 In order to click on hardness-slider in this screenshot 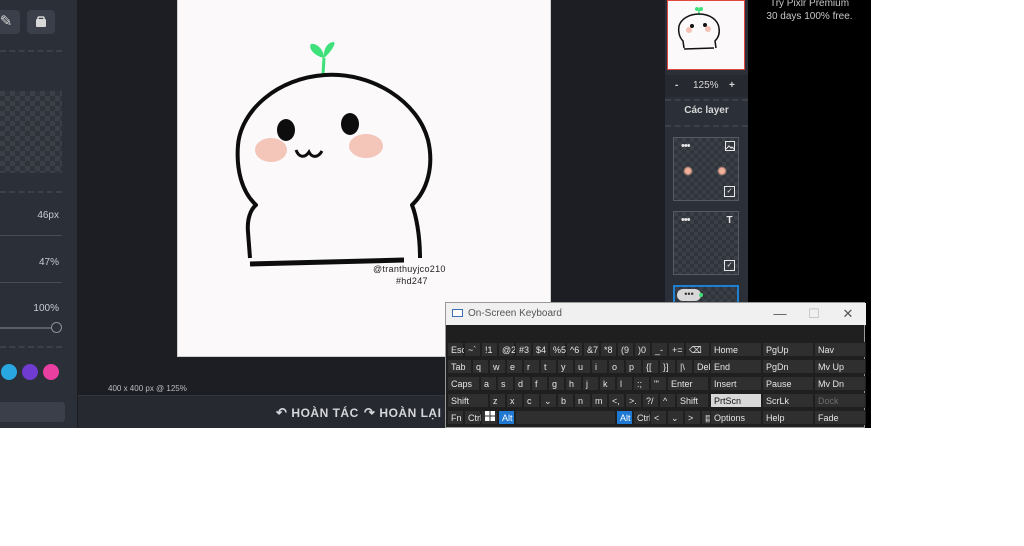, I will do `click(26, 328)`.